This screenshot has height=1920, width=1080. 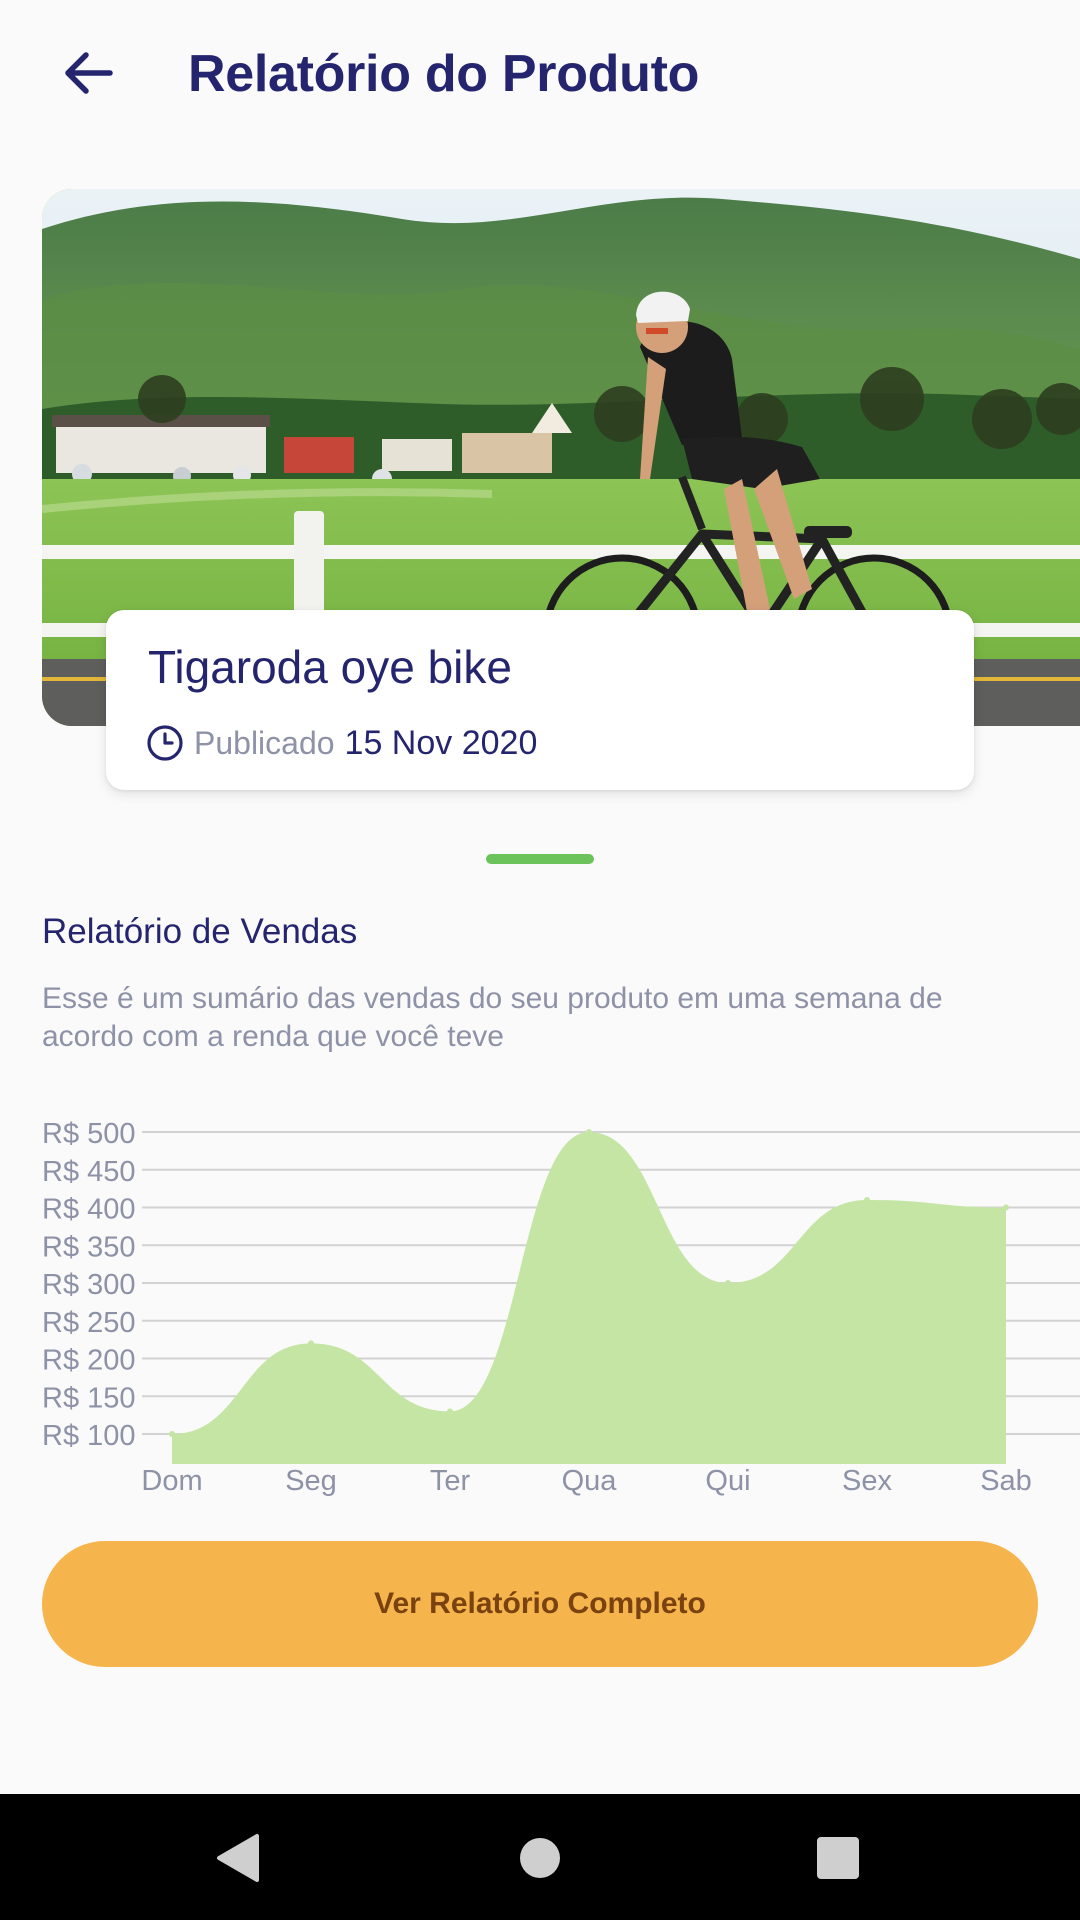 What do you see at coordinates (540, 700) in the screenshot?
I see `product-card: Tigaroda oye bike Publicado 15 Nov 2020` at bounding box center [540, 700].